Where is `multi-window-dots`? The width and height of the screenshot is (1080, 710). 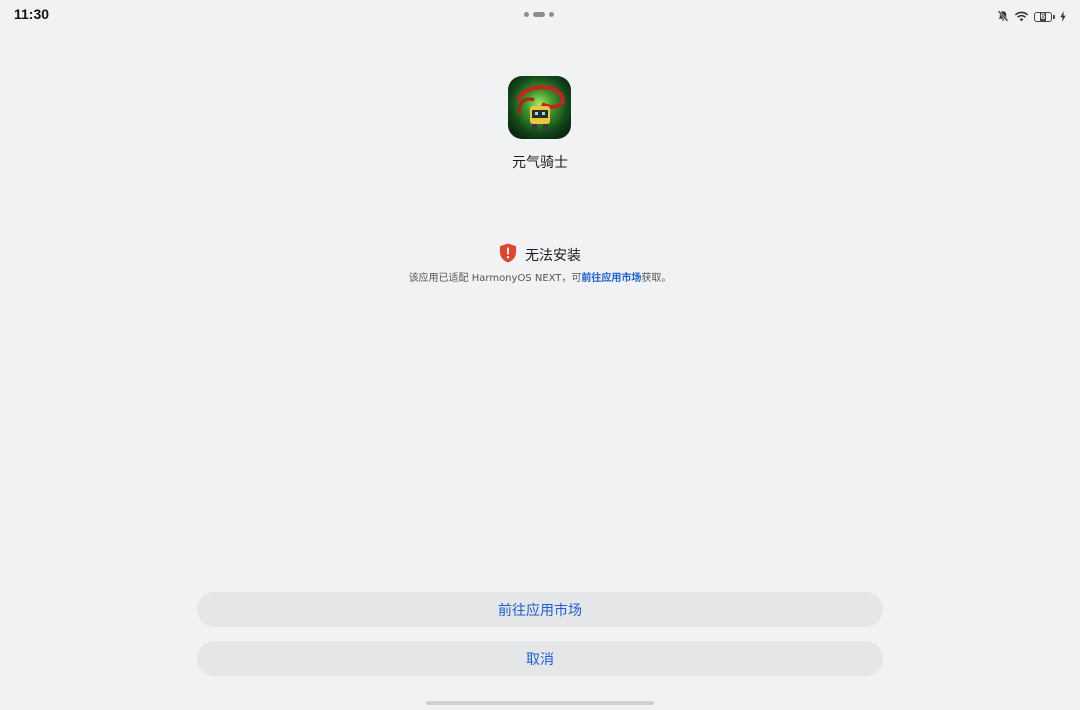
multi-window-dots is located at coordinates (539, 14).